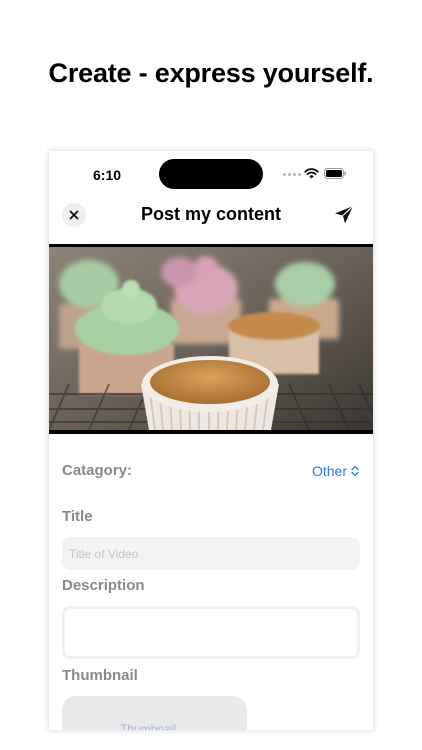  I want to click on nav-title: Post my content, so click(211, 214).